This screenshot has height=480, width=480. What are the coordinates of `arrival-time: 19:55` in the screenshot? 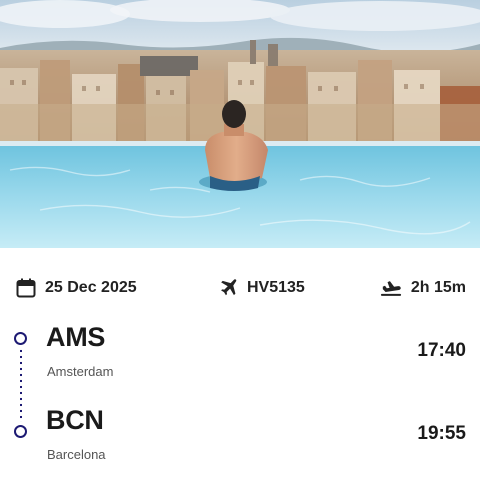 It's located at (441, 433).